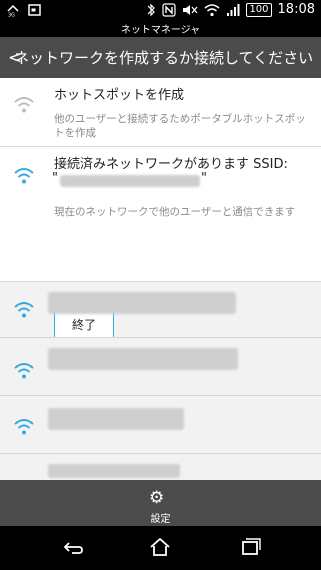 The width and height of the screenshot is (321, 570). I want to click on status-bar: 3G 100 18:08, so click(160, 12).